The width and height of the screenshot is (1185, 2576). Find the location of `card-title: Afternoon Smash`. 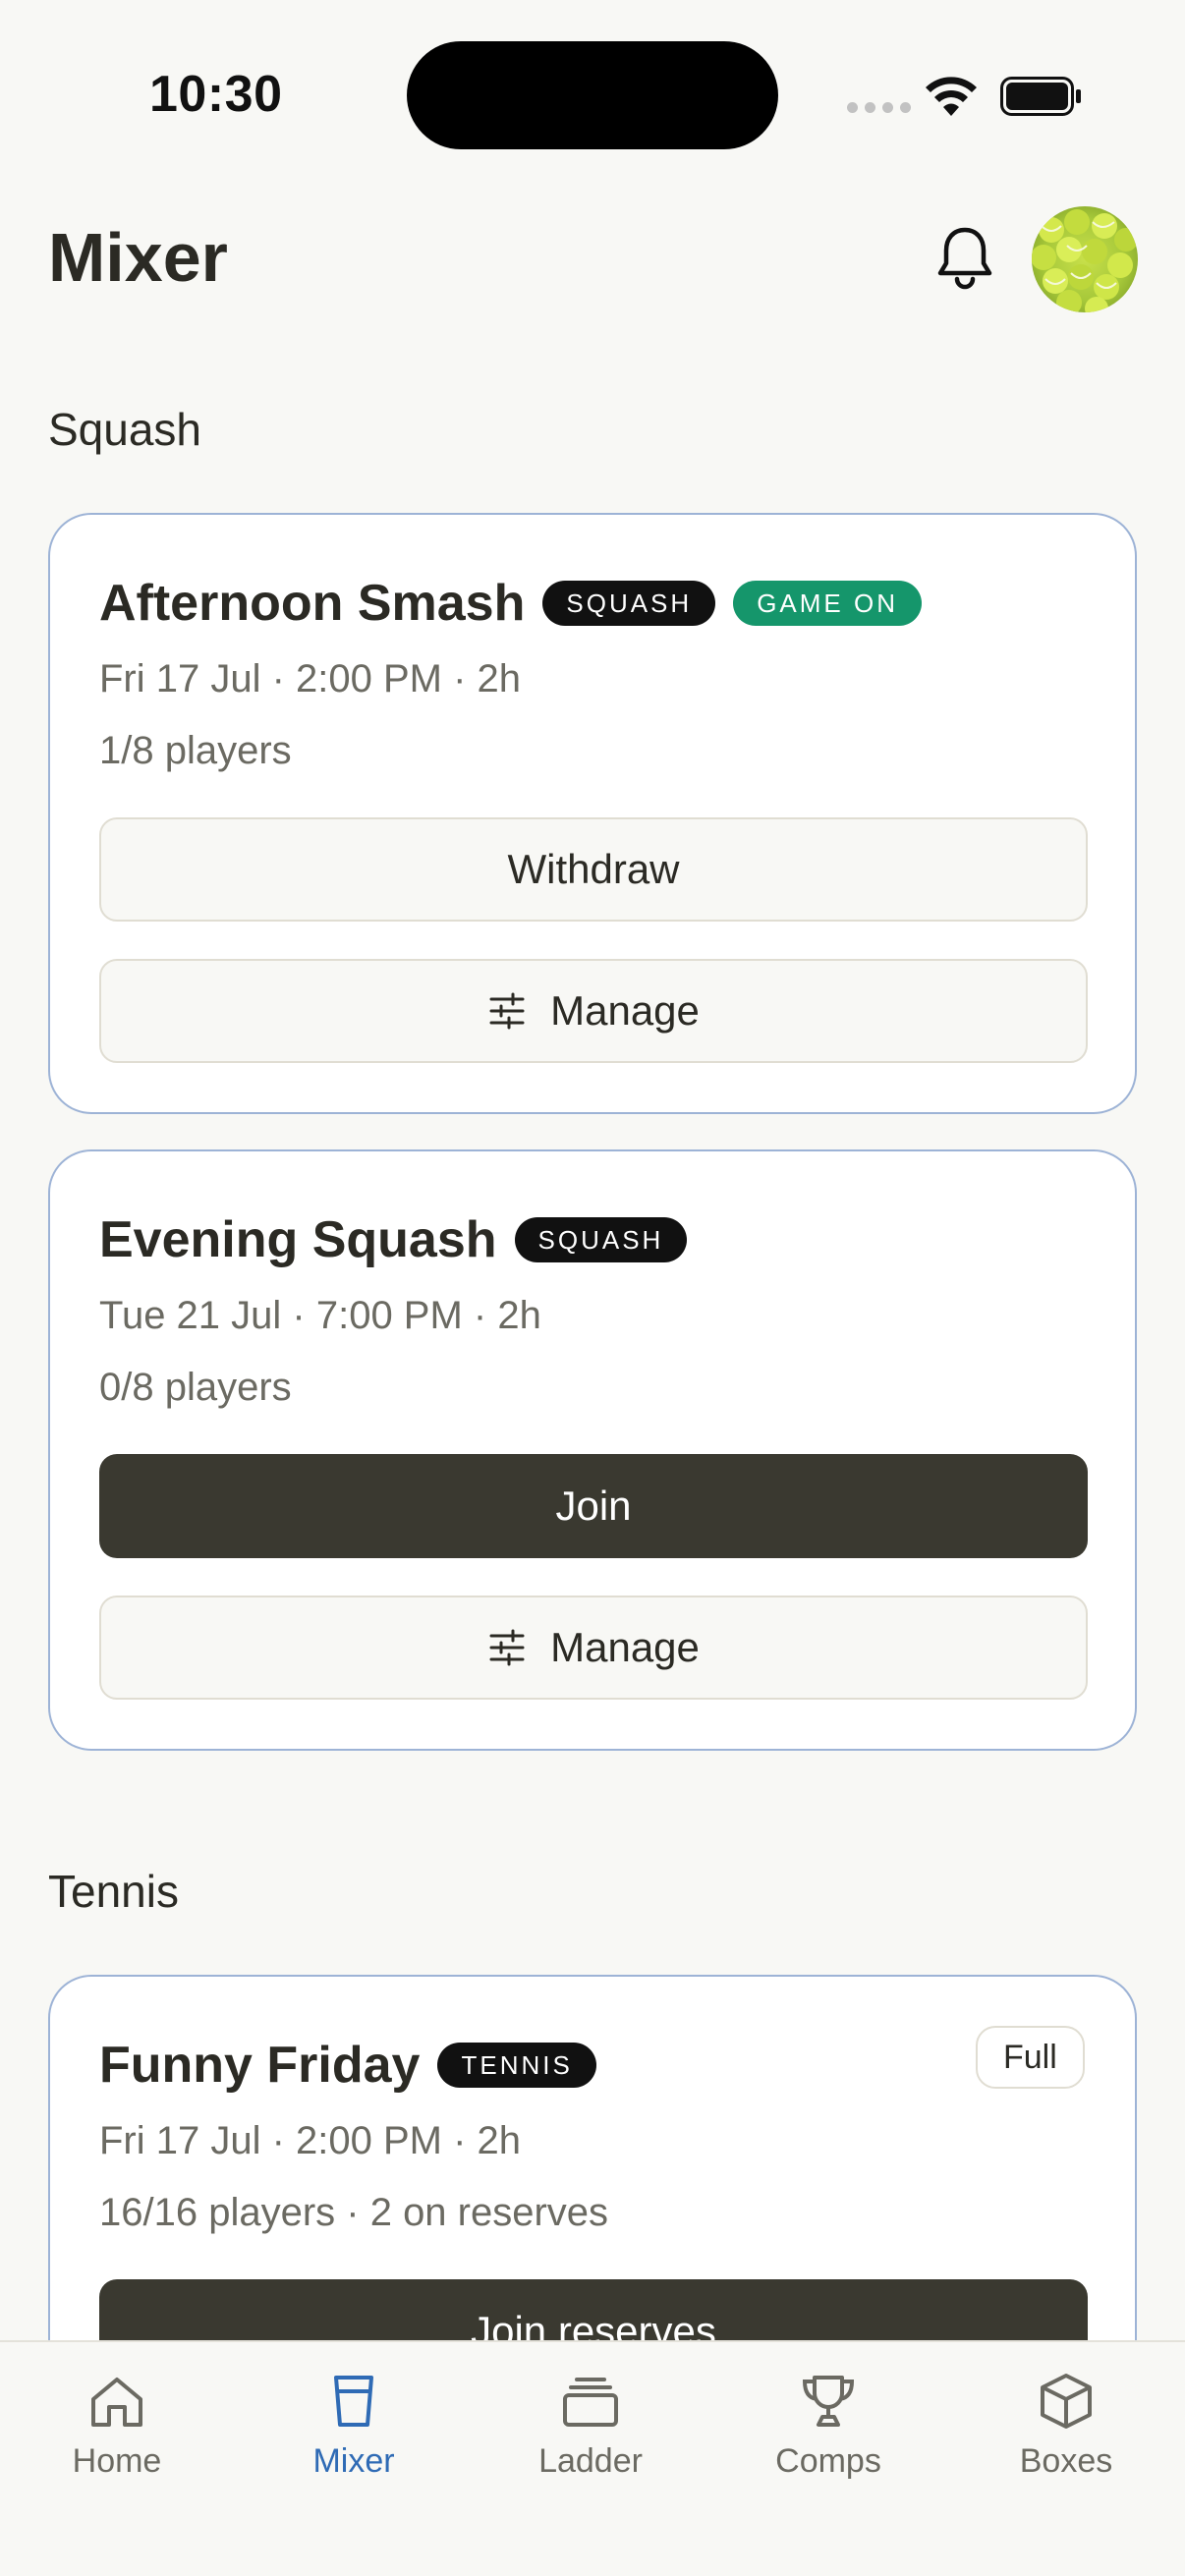

card-title: Afternoon Smash is located at coordinates (313, 603).